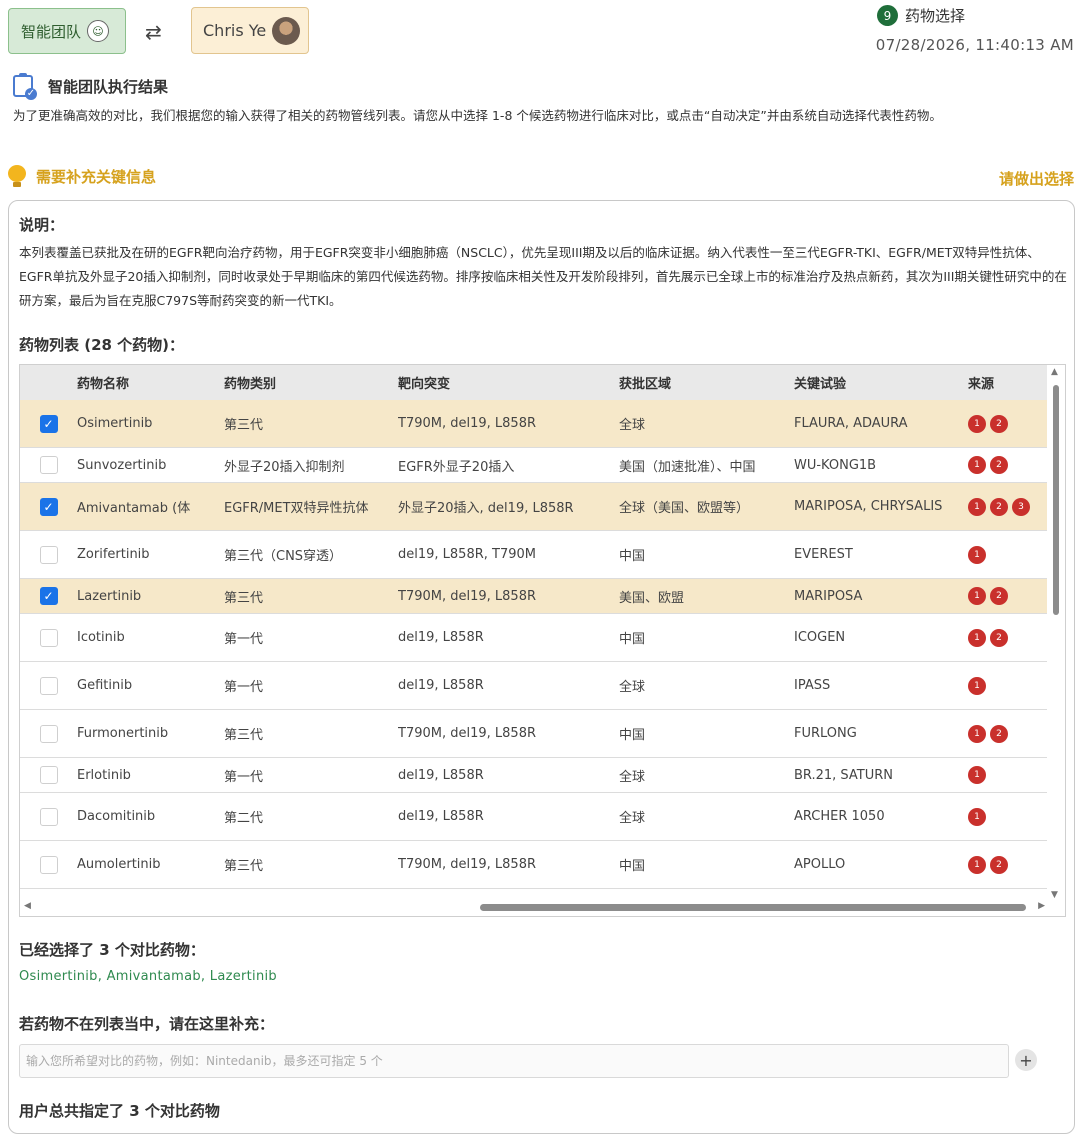  Describe the element at coordinates (534, 686) in the screenshot. I see `table-row: Gefitinib 第一代 del19, L858R 全球 IPASS 1` at that location.